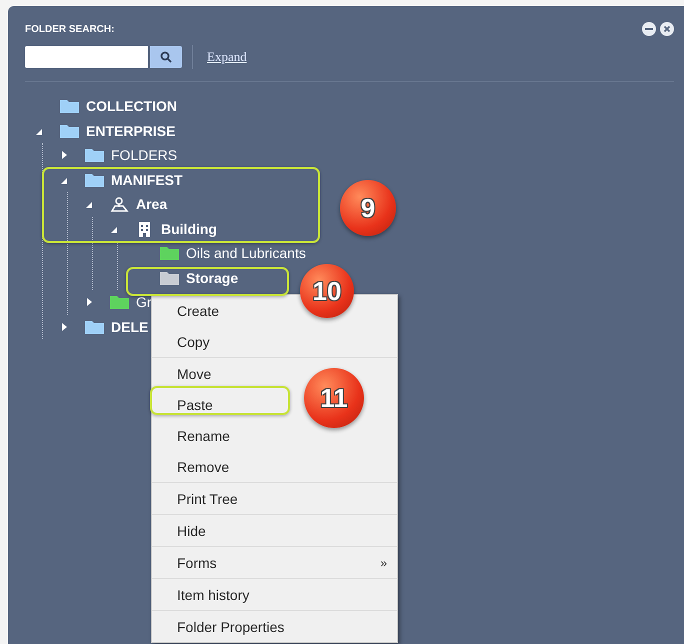  Describe the element at coordinates (131, 130) in the screenshot. I see `tree-item: ENTERPRISE` at that location.